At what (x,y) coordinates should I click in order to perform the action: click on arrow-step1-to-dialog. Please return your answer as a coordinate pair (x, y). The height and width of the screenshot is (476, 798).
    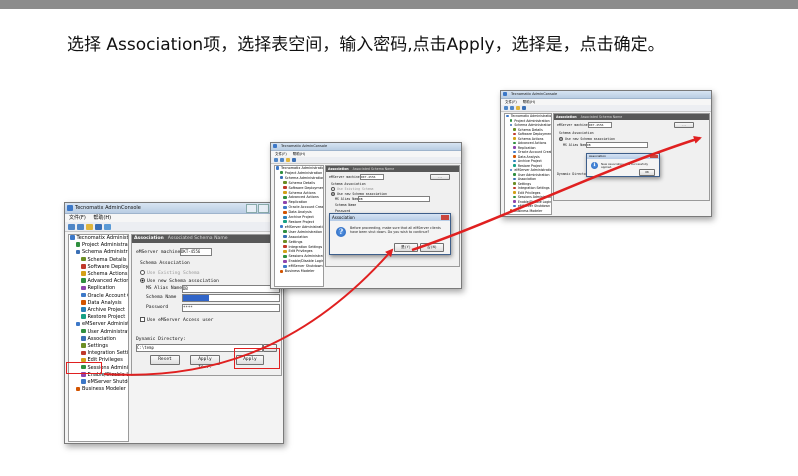
    Looking at the image, I should click on (248, 312).